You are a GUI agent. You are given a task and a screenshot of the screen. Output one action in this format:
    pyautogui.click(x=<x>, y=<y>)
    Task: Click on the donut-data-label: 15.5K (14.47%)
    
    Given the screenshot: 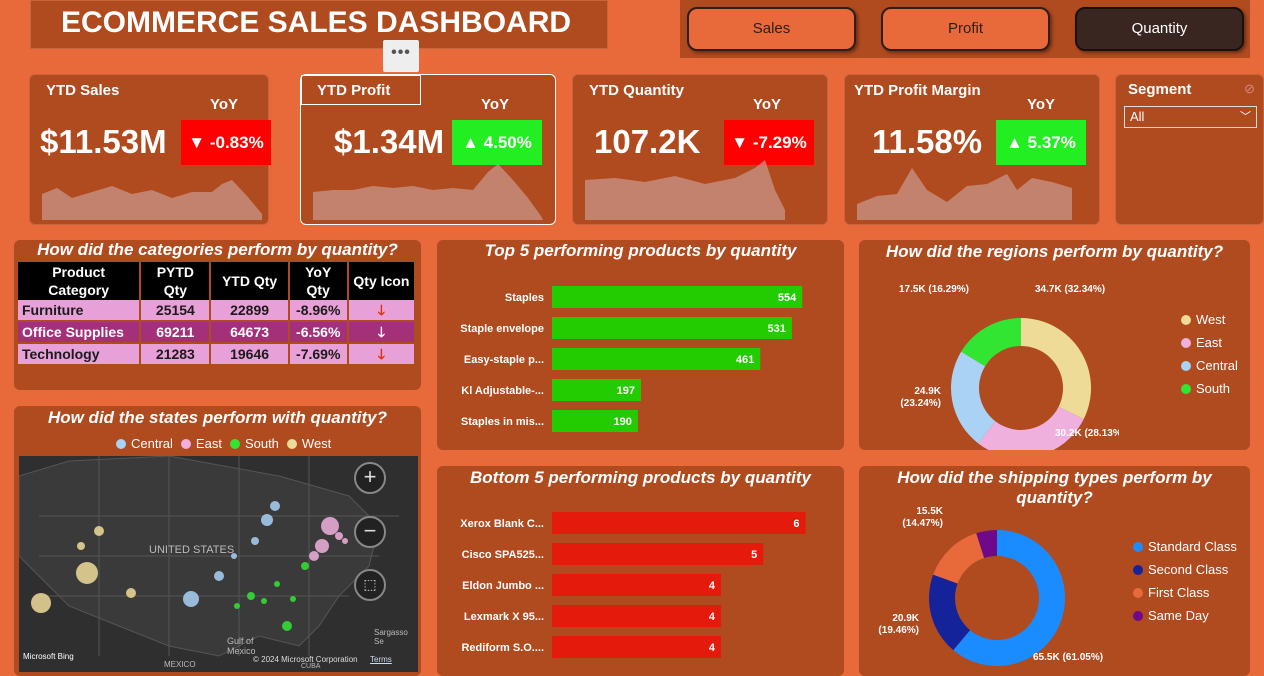 What is the action you would take?
    pyautogui.click(x=922, y=517)
    